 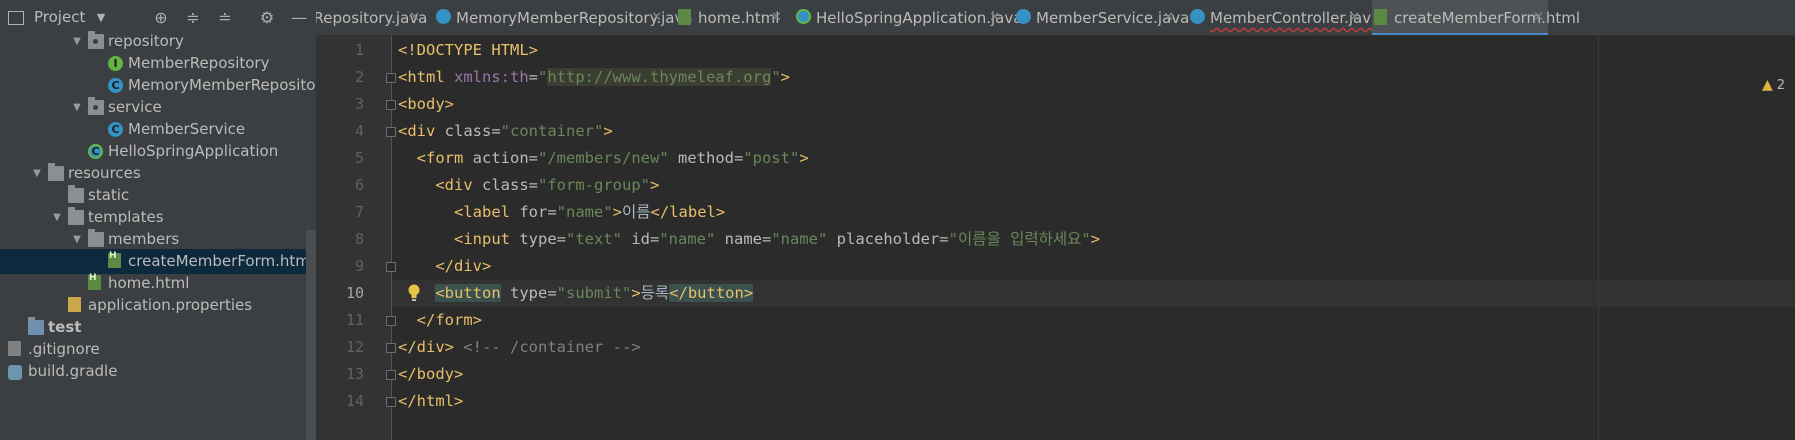 I want to click on editor-tab: mberRepository.java✕, so click(x=371, y=17).